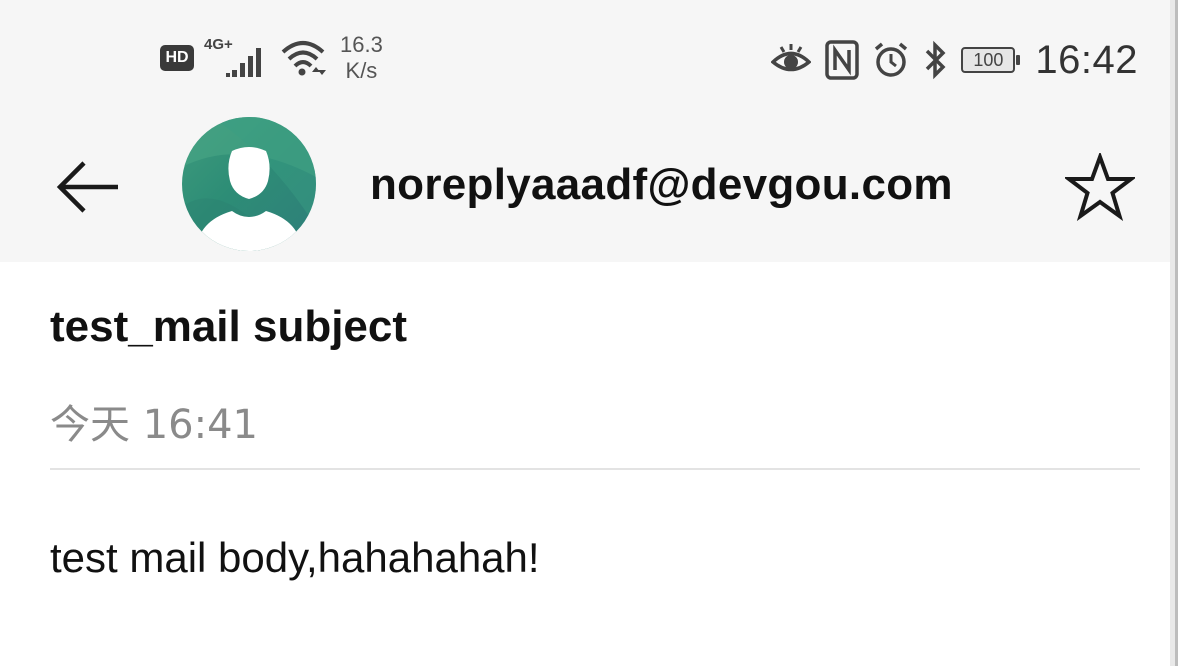 This screenshot has width=1178, height=666. I want to click on wifi-icon, so click(303, 58).